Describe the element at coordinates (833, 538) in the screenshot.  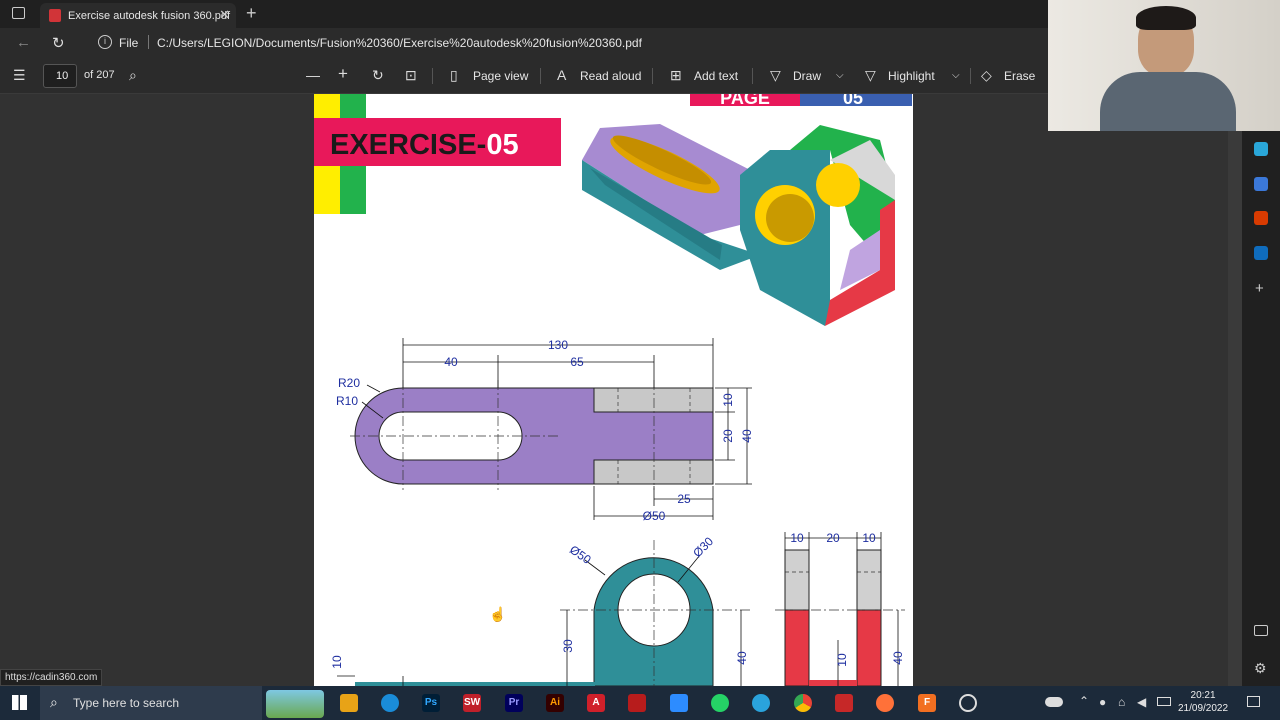
I see `dim-side-20: 20` at that location.